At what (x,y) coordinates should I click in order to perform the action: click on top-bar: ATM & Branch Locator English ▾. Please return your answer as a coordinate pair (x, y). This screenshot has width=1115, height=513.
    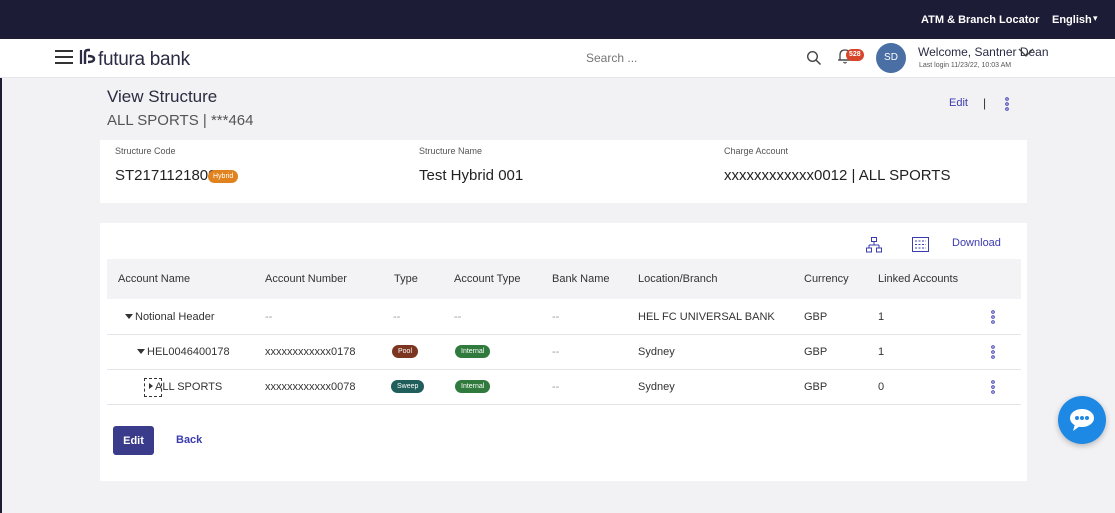
    Looking at the image, I should click on (557, 19).